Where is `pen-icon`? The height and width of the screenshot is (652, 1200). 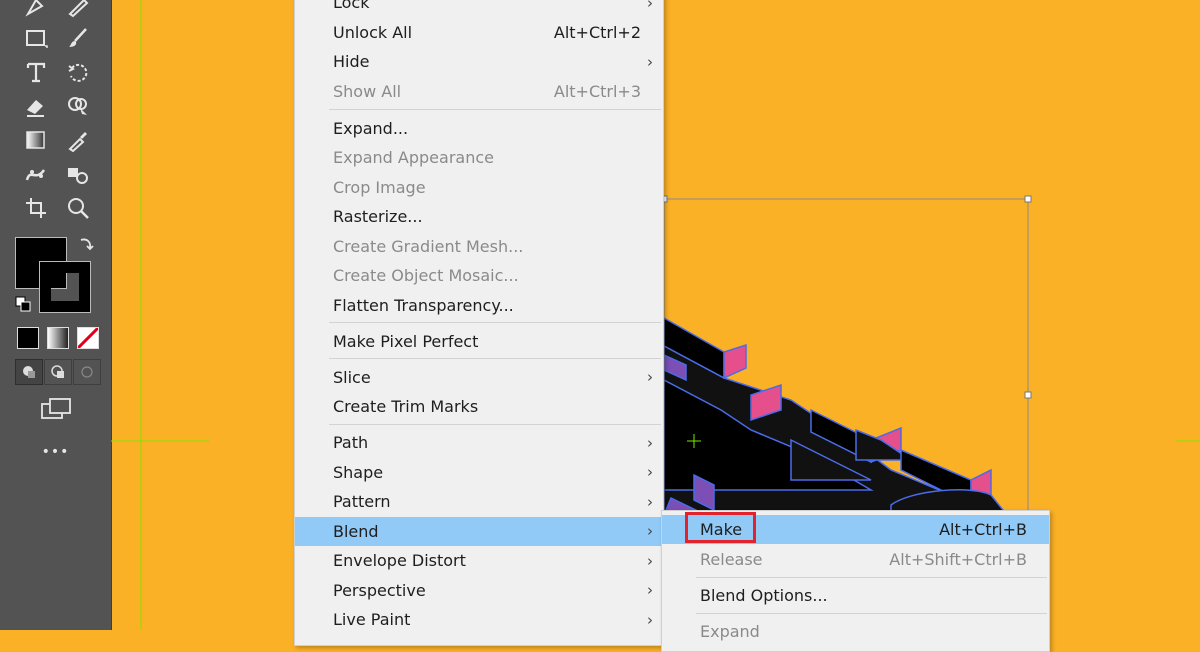 pen-icon is located at coordinates (36, 10).